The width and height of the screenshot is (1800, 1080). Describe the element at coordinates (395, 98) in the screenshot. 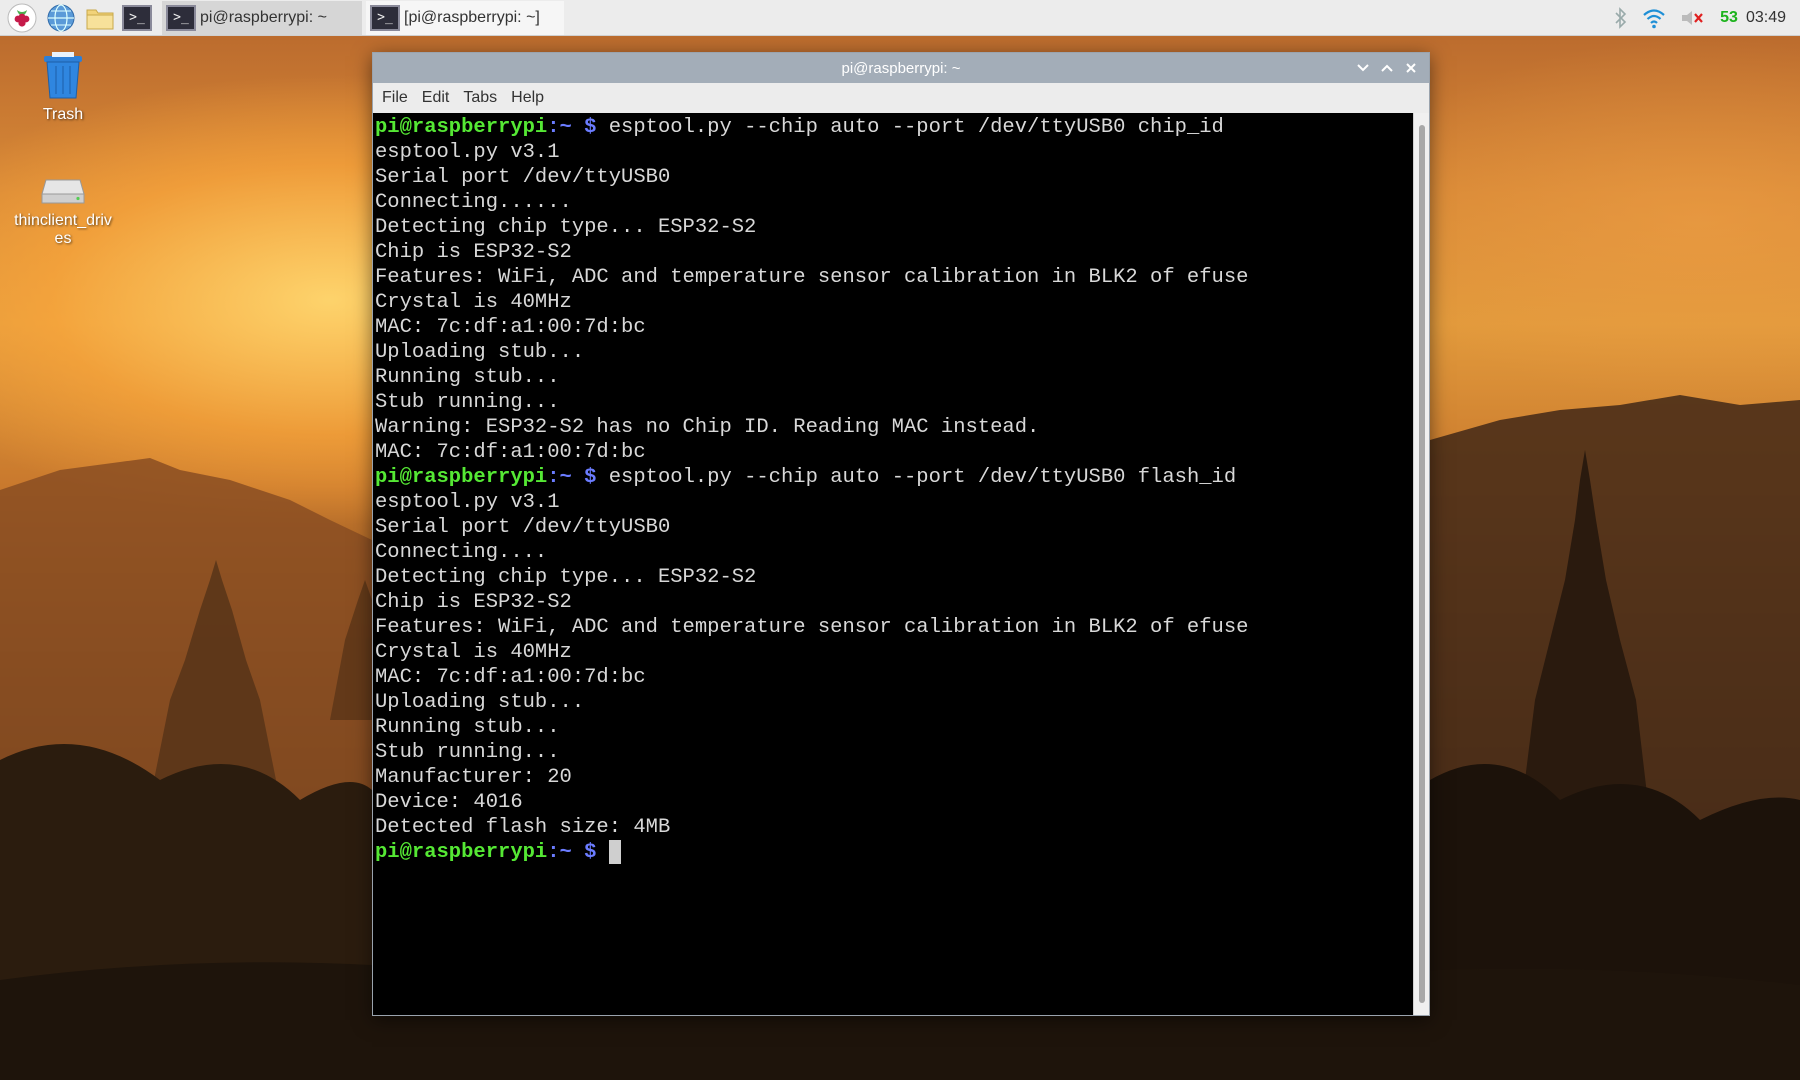

I see `menu-file: File` at that location.